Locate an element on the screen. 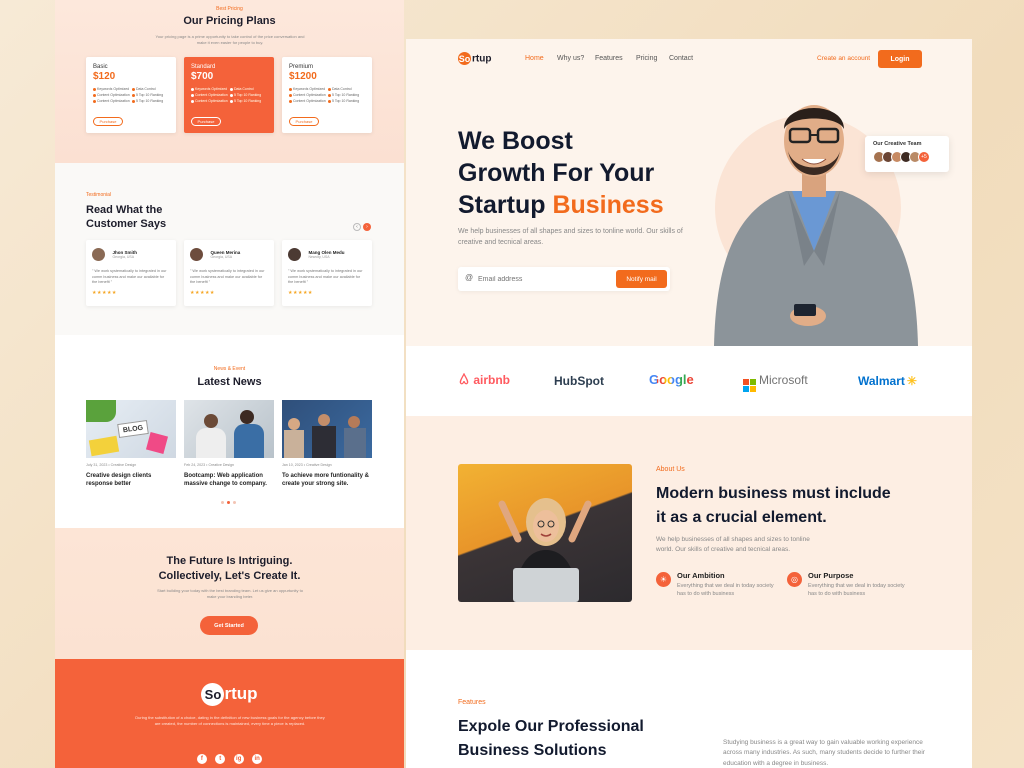  about-image is located at coordinates (545, 533).